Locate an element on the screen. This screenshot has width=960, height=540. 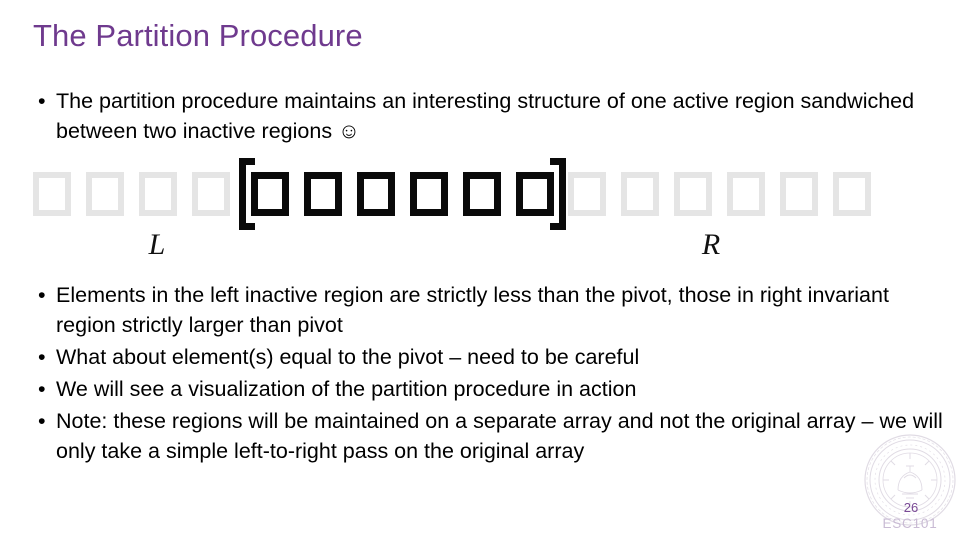
region-label-right: R is located at coordinates (711, 244).